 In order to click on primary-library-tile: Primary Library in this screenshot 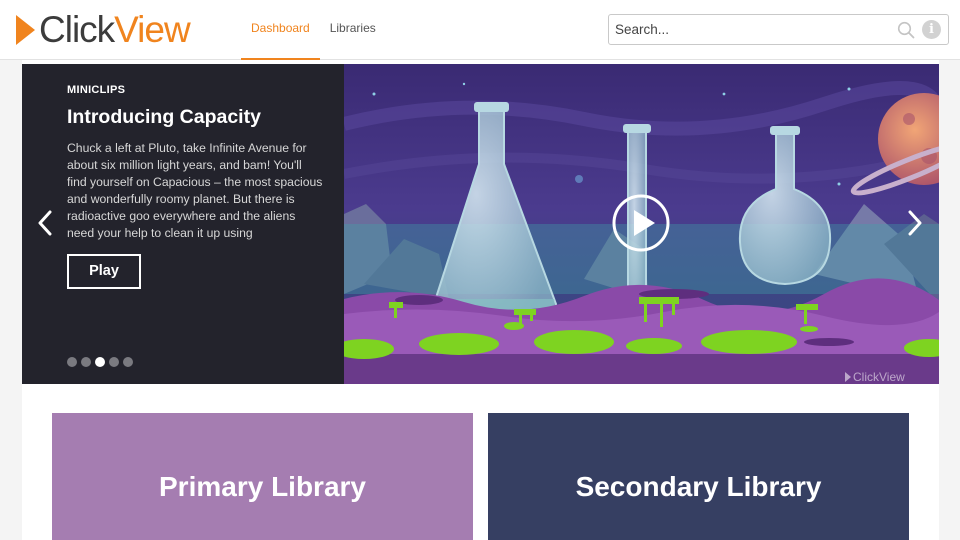, I will do `click(262, 476)`.